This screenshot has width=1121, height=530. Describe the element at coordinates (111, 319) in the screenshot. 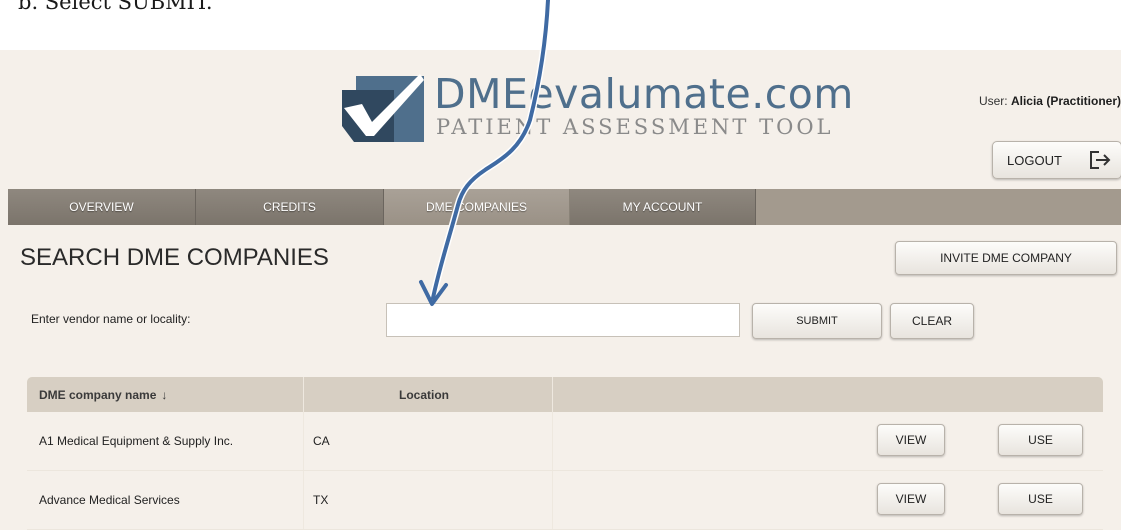

I see `search-label: Enter vendor name or locality:` at that location.